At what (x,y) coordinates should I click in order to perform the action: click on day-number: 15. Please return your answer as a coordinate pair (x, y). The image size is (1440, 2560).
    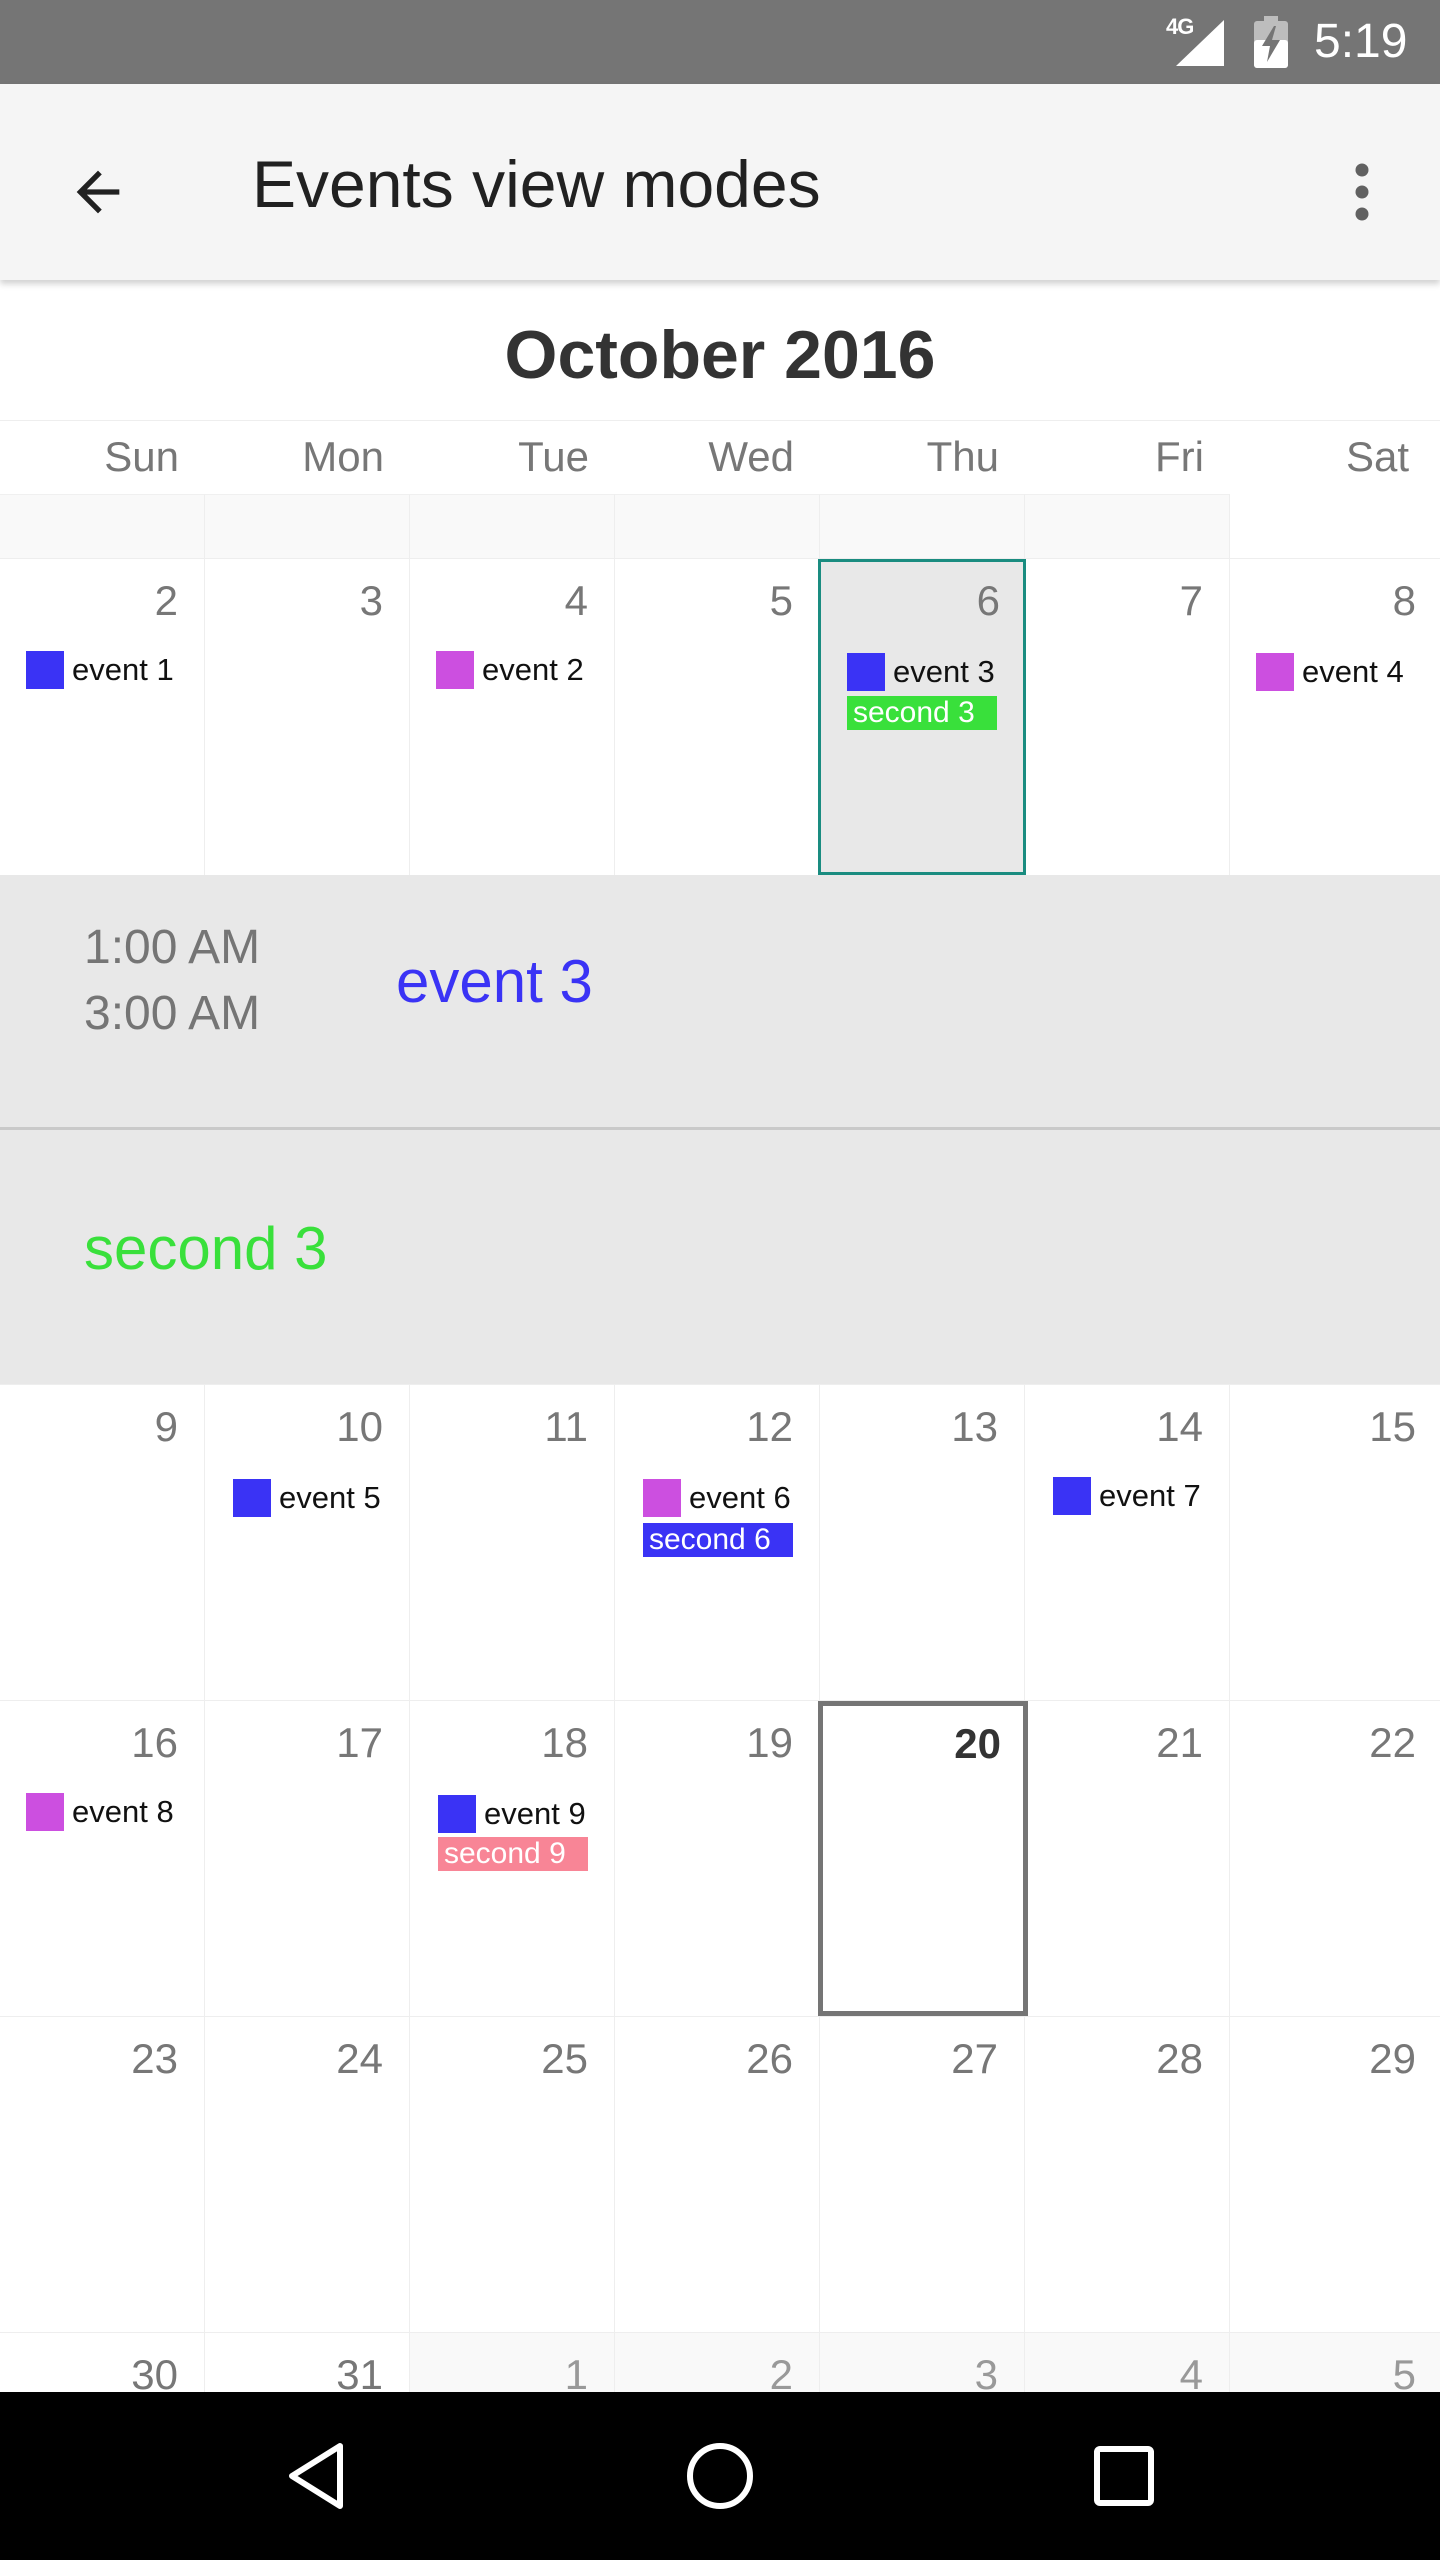
    Looking at the image, I should click on (1392, 1426).